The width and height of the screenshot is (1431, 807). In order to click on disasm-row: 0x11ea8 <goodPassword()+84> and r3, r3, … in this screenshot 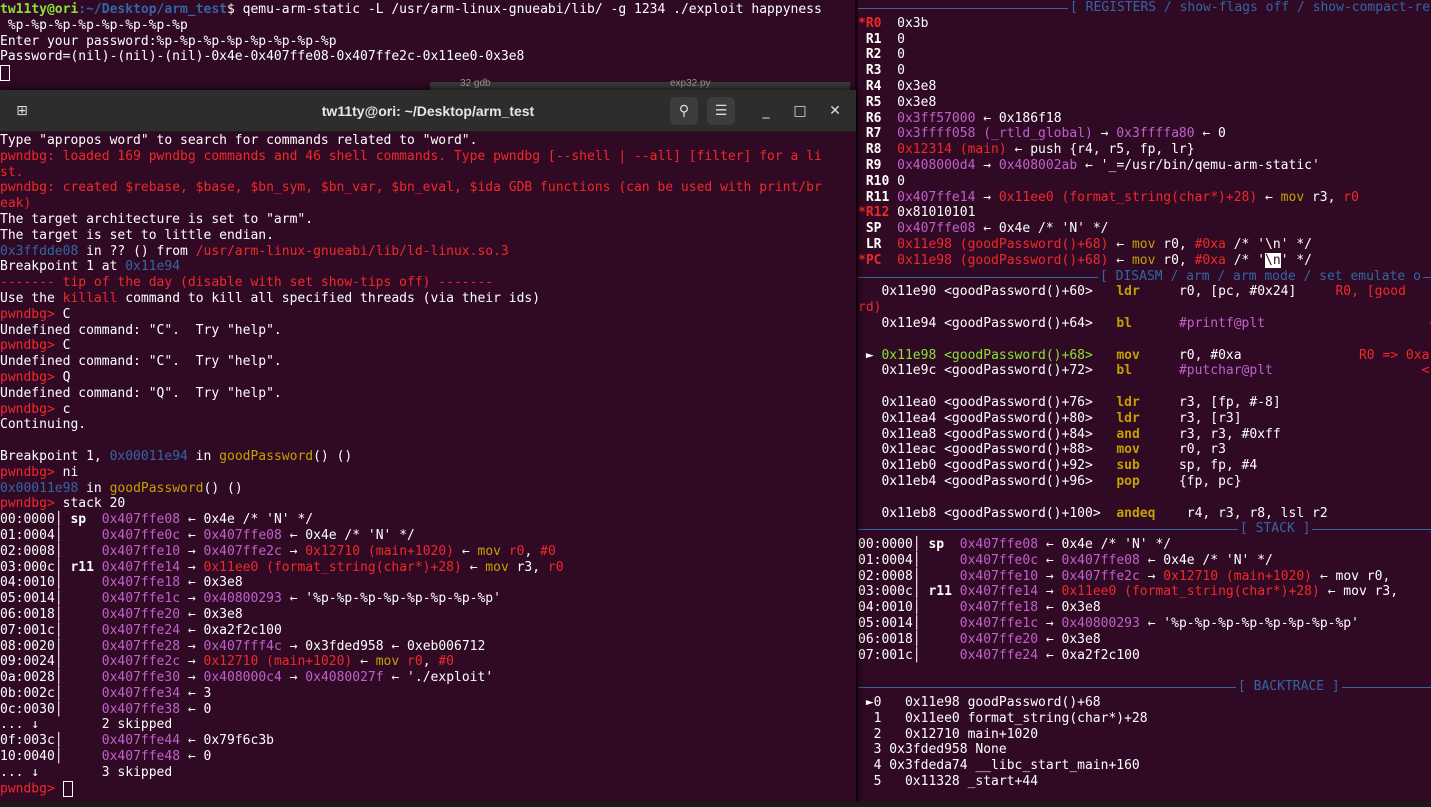, I will do `click(1144, 435)`.